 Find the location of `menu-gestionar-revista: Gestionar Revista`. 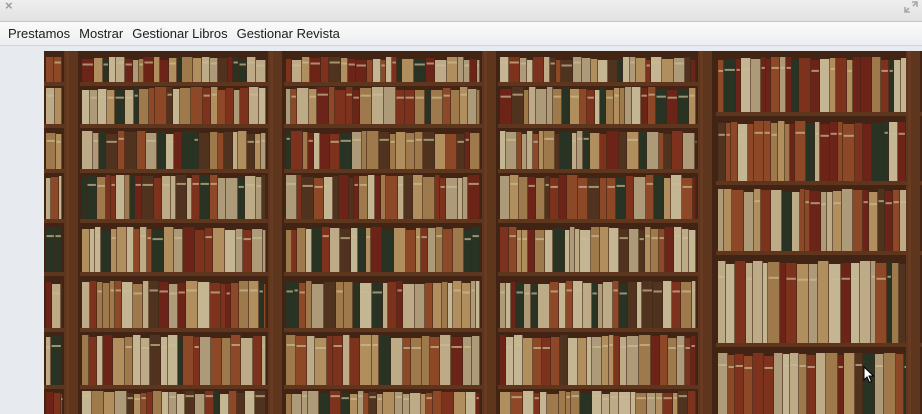

menu-gestionar-revista: Gestionar Revista is located at coordinates (288, 34).